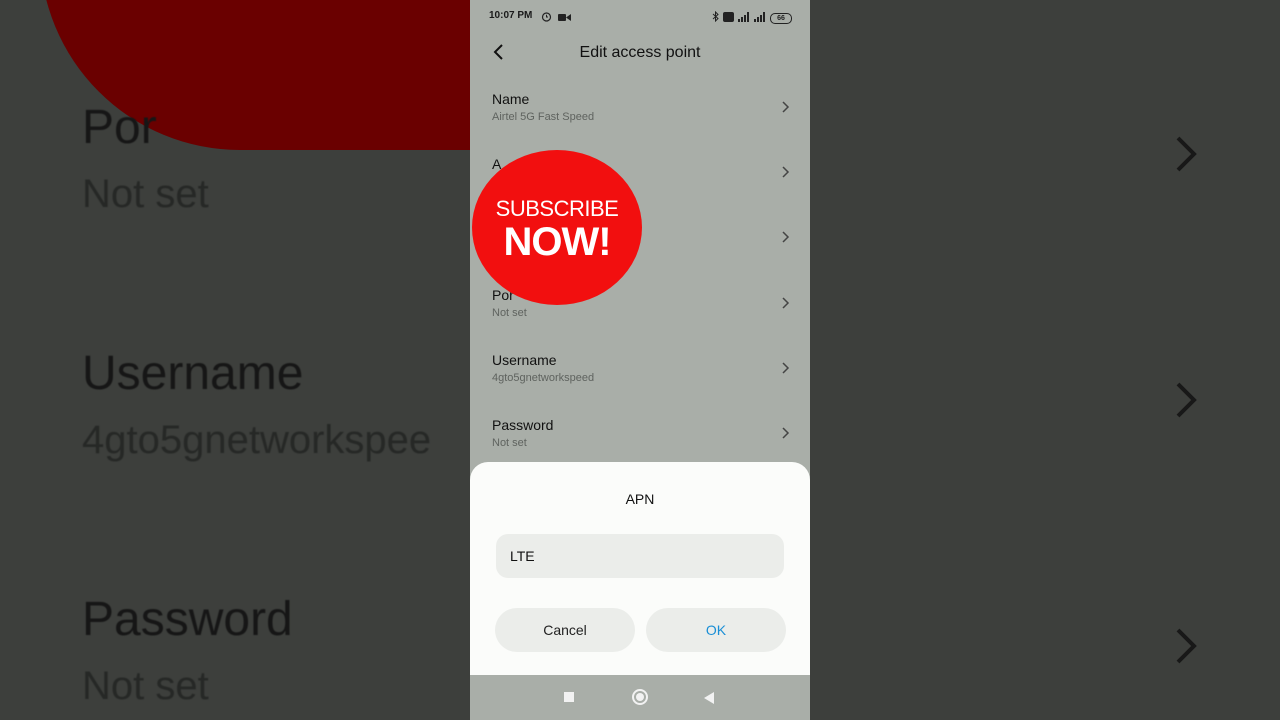  Describe the element at coordinates (546, 18) in the screenshot. I see `alarm-icon` at that location.